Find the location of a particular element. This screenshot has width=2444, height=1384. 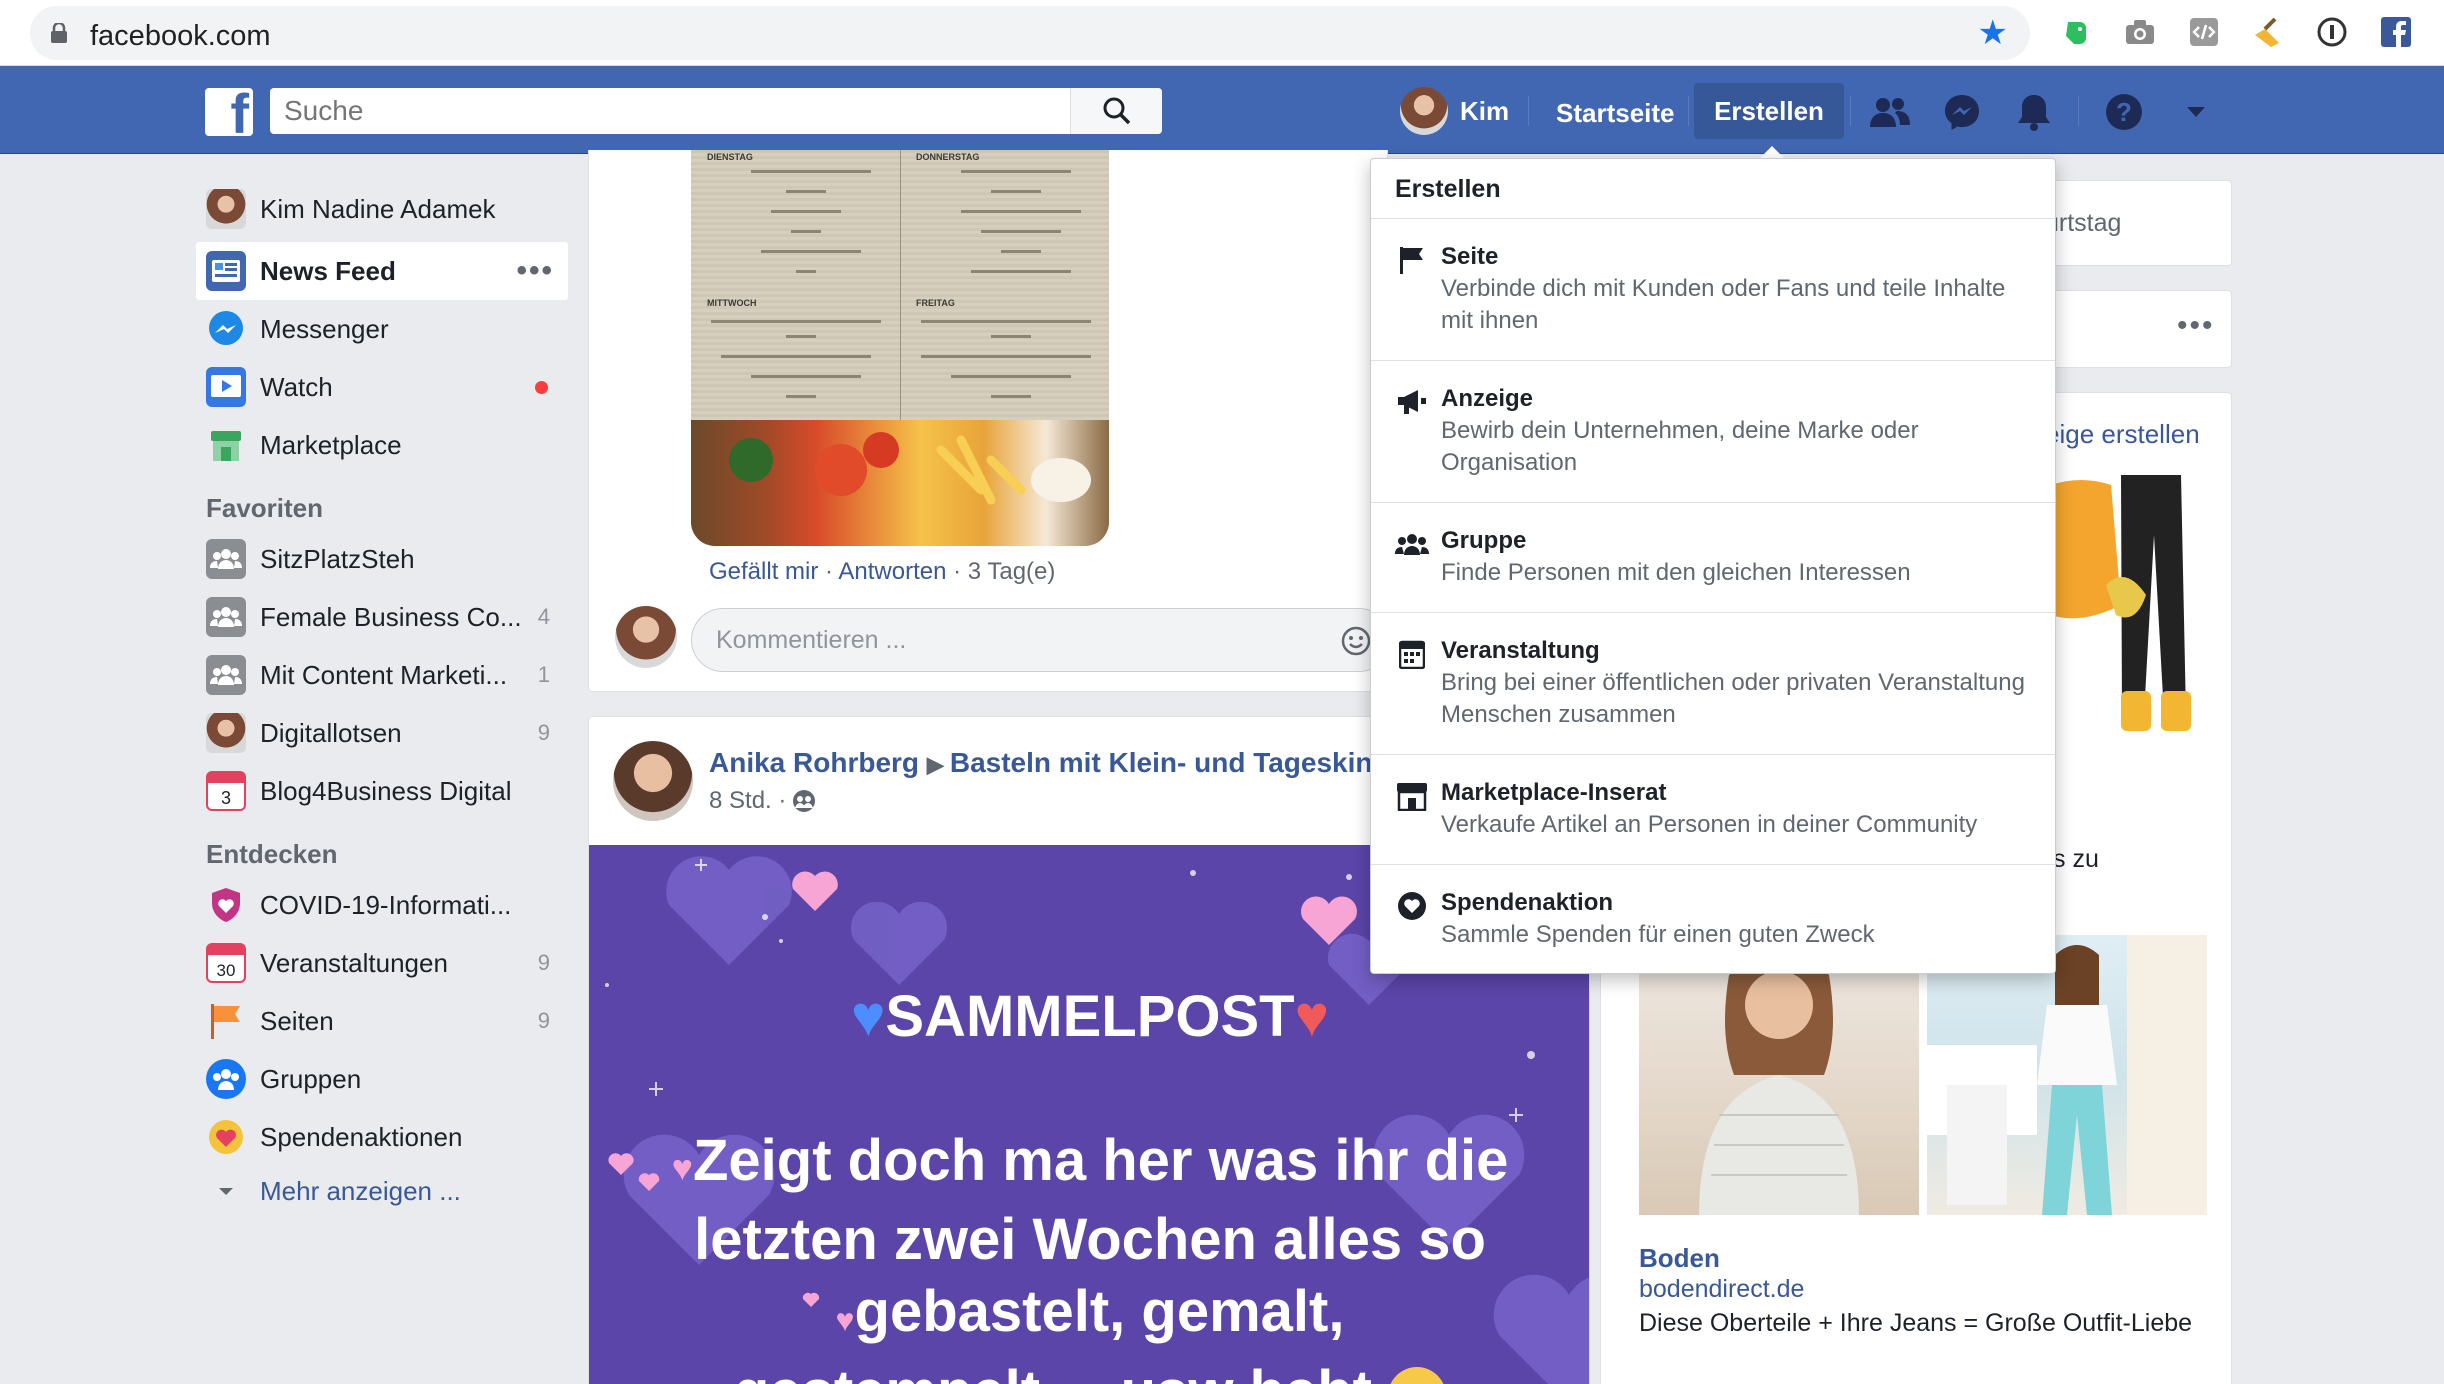

sidebar-item-page: Digitallotsen 9 is located at coordinates (382, 733).